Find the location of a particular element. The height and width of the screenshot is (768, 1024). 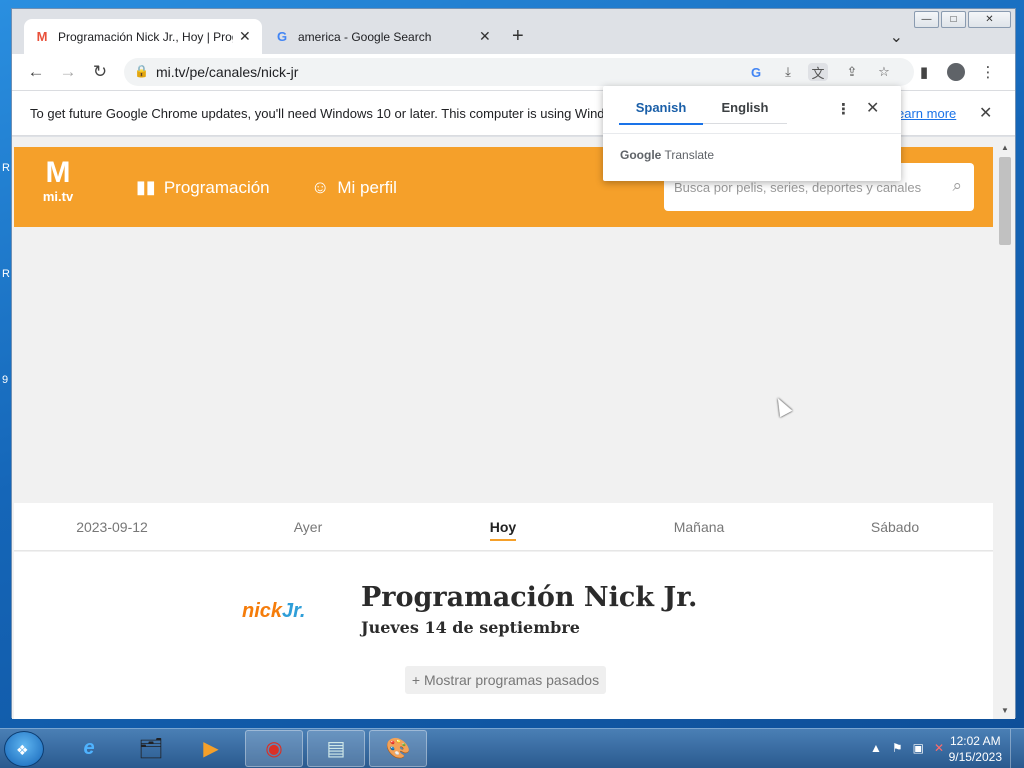

day-tab-sabado: Sábado is located at coordinates (895, 527).